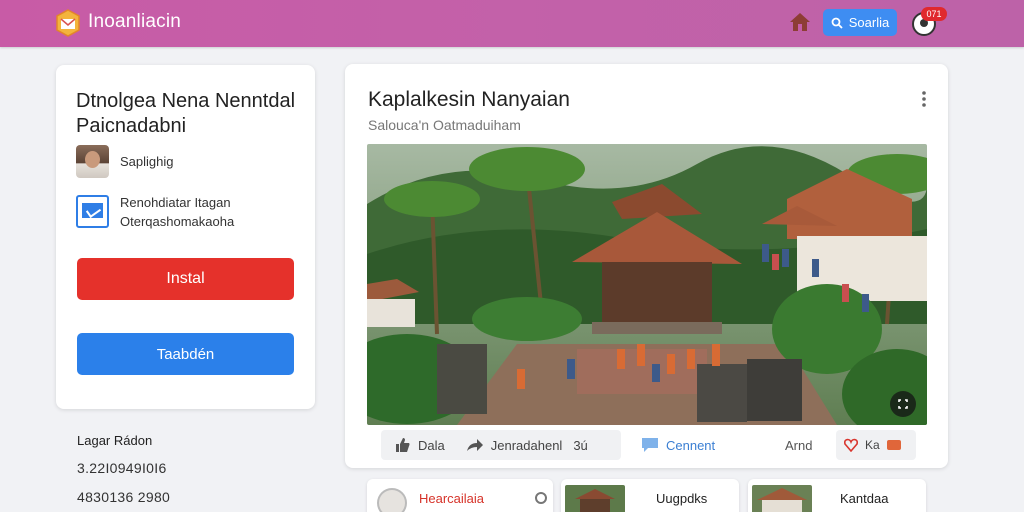 Image resolution: width=1024 pixels, height=512 pixels. What do you see at coordinates (92, 161) in the screenshot?
I see `profile-avatar` at bounding box center [92, 161].